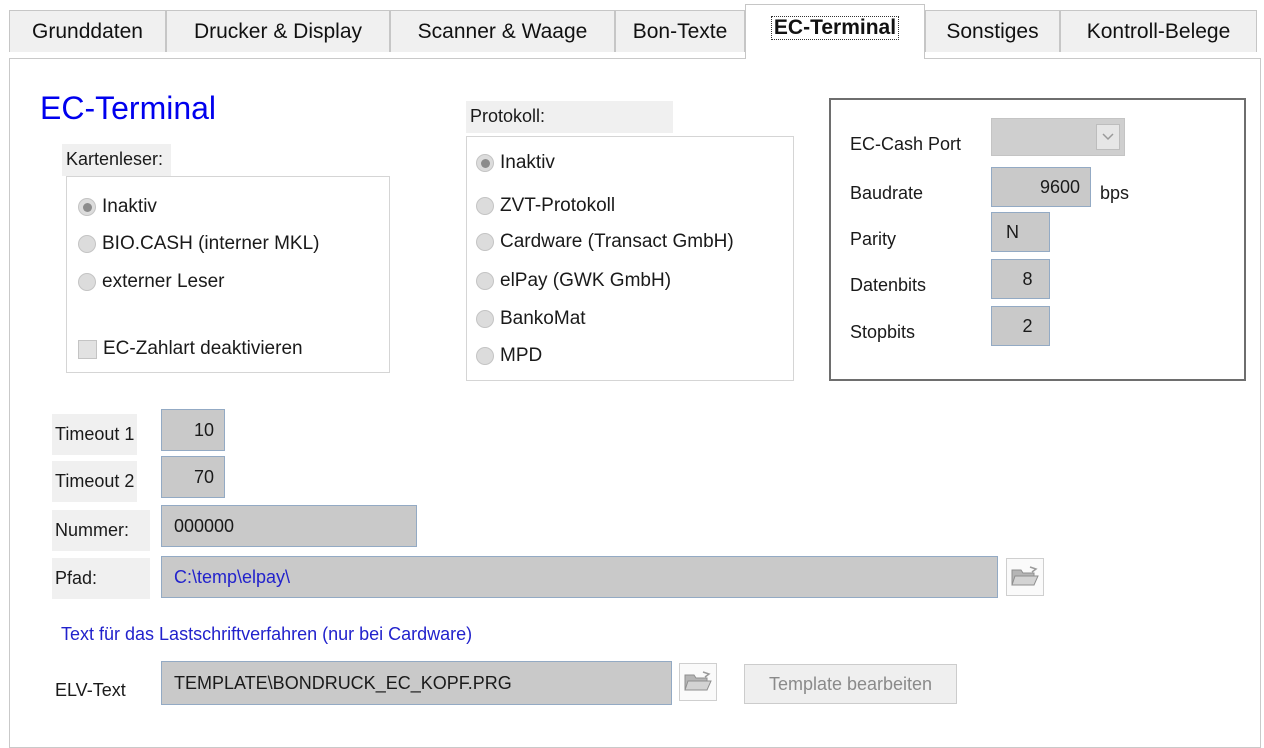 Image resolution: width=1264 pixels, height=748 pixels. I want to click on nummer-label: Nummer:, so click(101, 530).